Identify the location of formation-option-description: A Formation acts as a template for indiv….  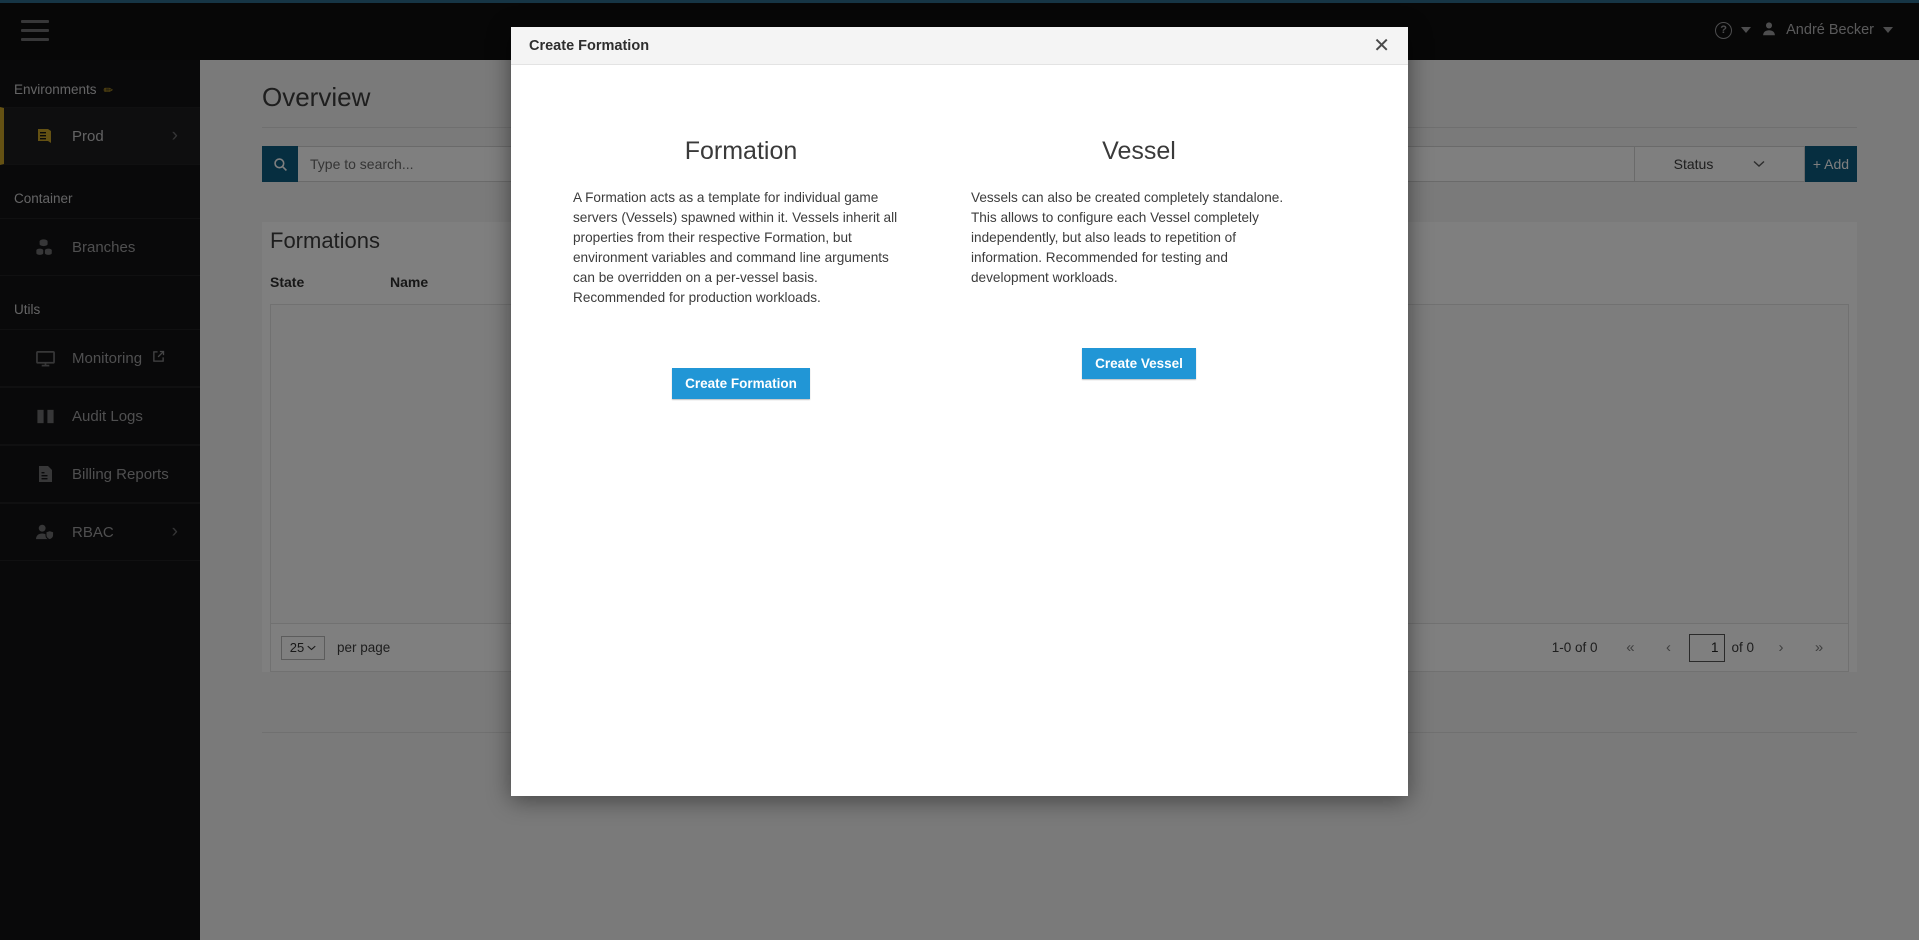
(735, 247).